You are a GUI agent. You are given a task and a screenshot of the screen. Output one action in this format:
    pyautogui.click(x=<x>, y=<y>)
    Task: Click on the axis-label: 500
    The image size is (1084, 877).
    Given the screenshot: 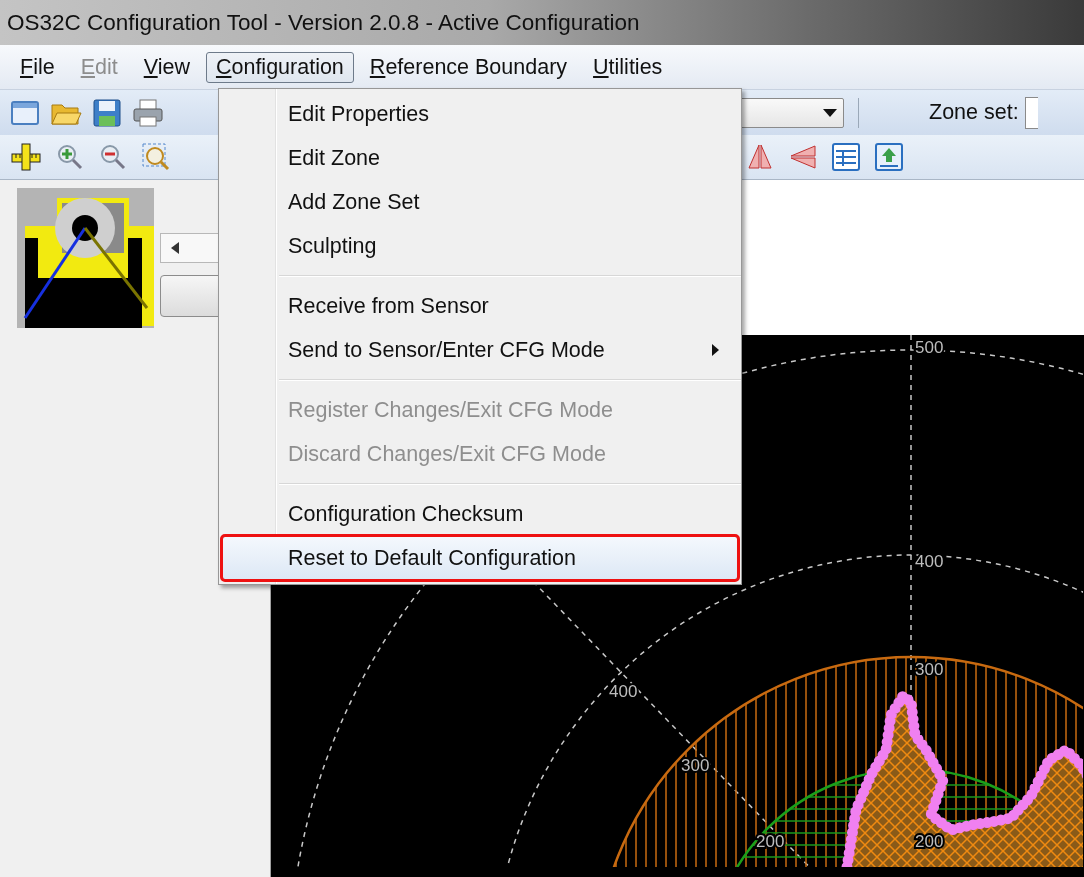 What is the action you would take?
    pyautogui.click(x=929, y=347)
    